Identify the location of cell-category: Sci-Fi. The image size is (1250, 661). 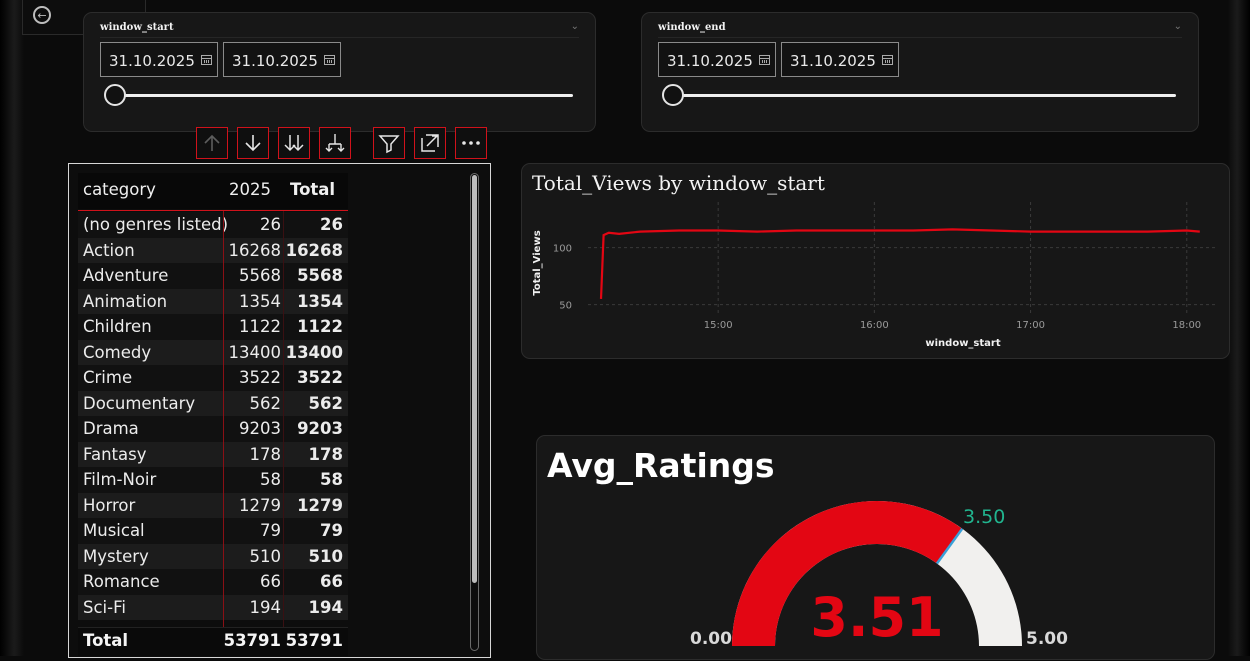
(104, 607).